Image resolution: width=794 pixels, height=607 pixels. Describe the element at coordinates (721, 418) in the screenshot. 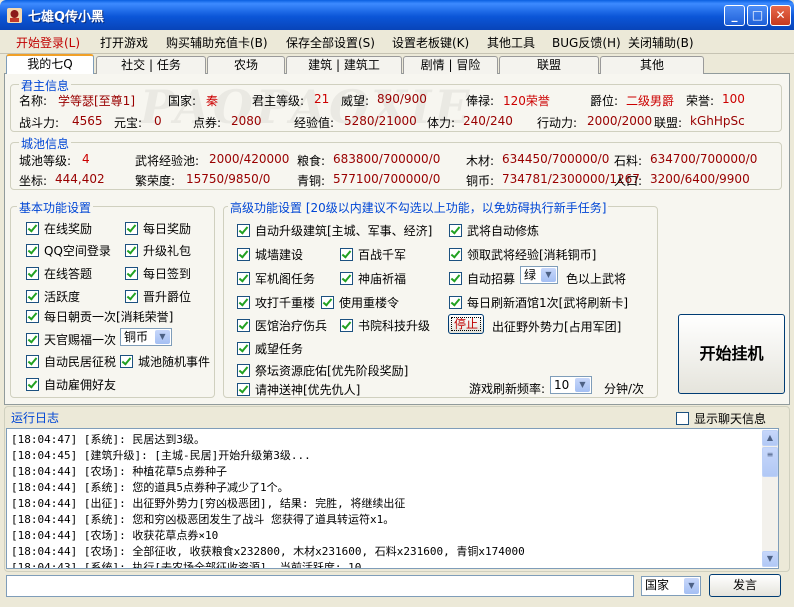

I see `chk-show-chat: 显示聊天信息` at that location.